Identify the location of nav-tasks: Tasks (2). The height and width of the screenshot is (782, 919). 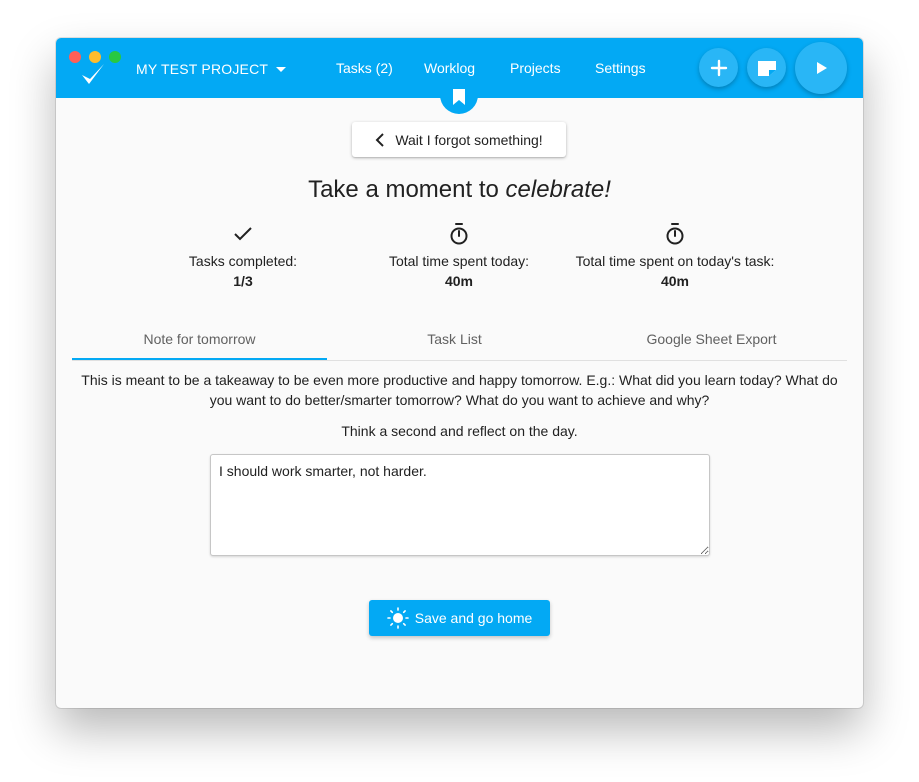
(364, 68).